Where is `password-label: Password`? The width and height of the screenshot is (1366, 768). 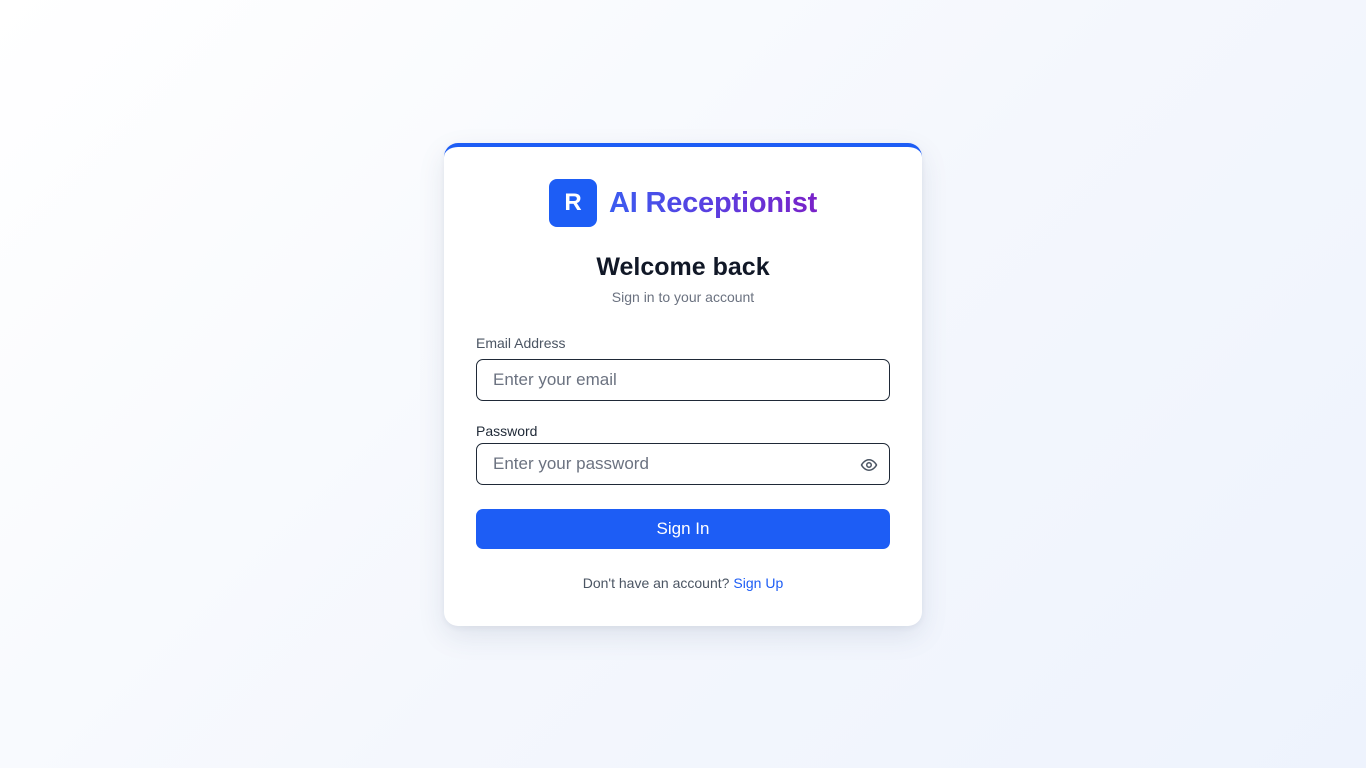 password-label: Password is located at coordinates (507, 431).